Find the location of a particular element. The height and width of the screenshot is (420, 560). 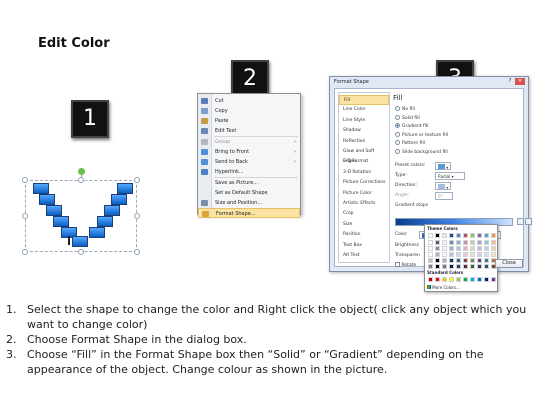

close-button: Close is located at coordinates (509, 263).